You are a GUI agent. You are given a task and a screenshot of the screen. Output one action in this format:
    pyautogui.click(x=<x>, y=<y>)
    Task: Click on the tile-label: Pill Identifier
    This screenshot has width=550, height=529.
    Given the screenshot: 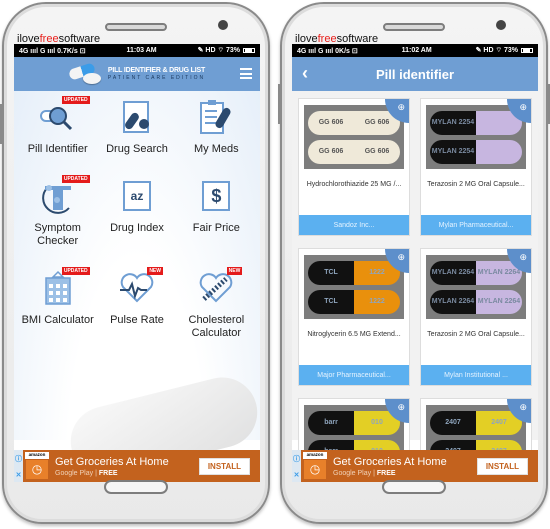 What is the action you would take?
    pyautogui.click(x=57, y=149)
    